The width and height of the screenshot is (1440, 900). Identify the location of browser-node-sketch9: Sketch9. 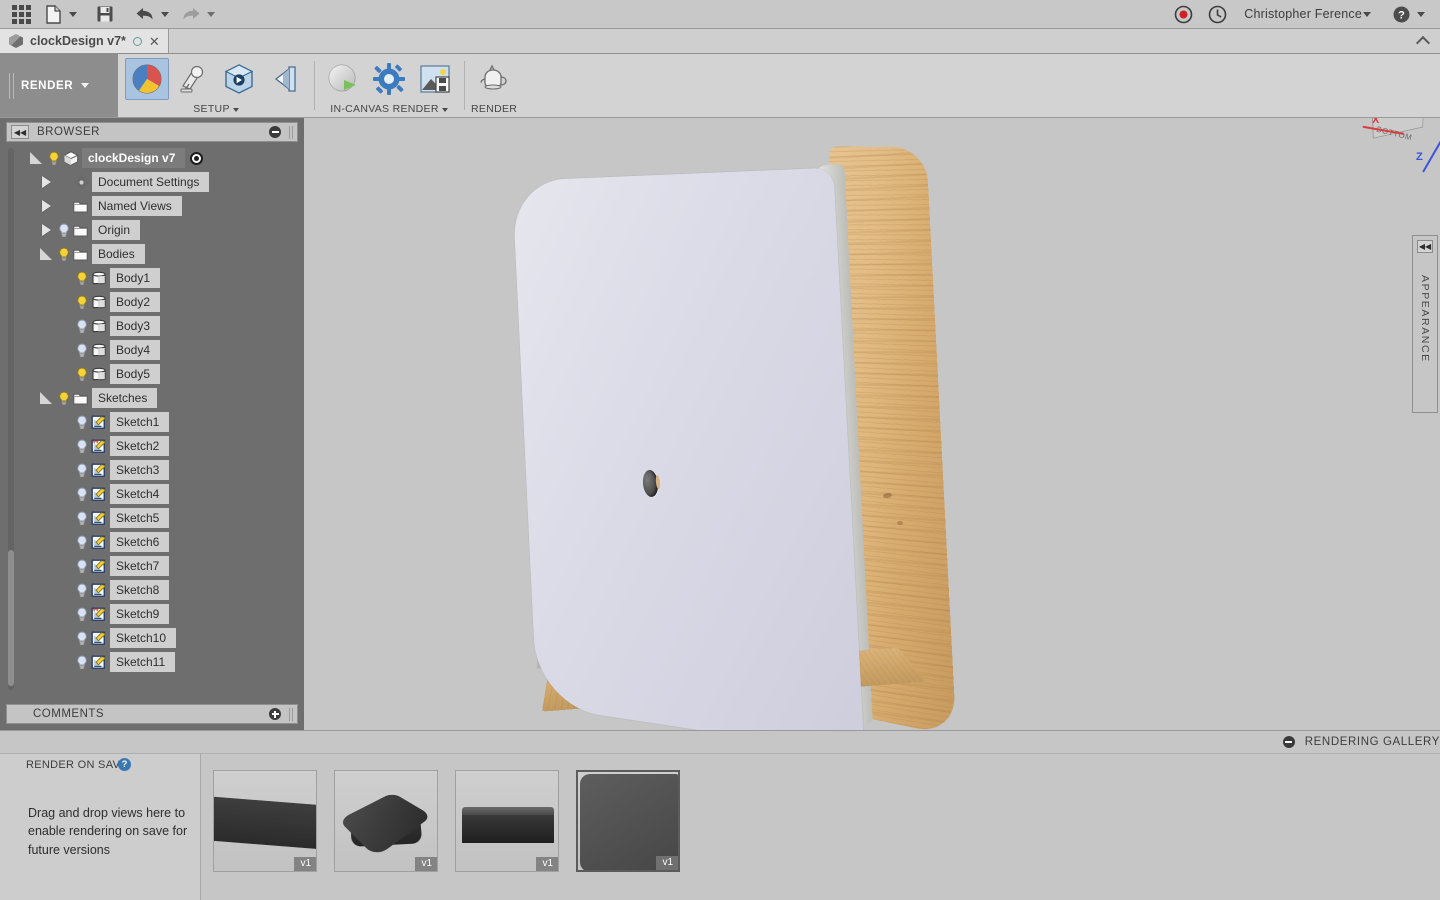
(112, 614).